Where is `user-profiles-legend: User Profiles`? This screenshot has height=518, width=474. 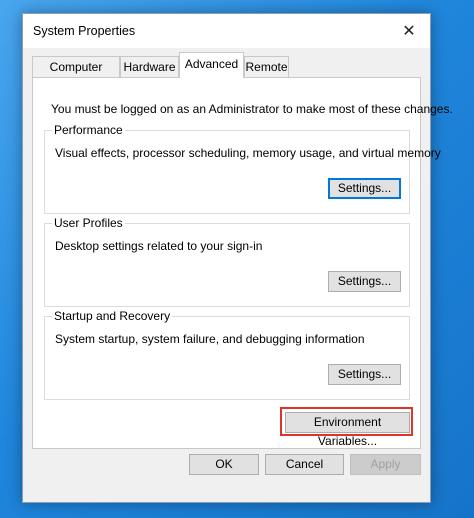 user-profiles-legend: User Profiles is located at coordinates (88, 223).